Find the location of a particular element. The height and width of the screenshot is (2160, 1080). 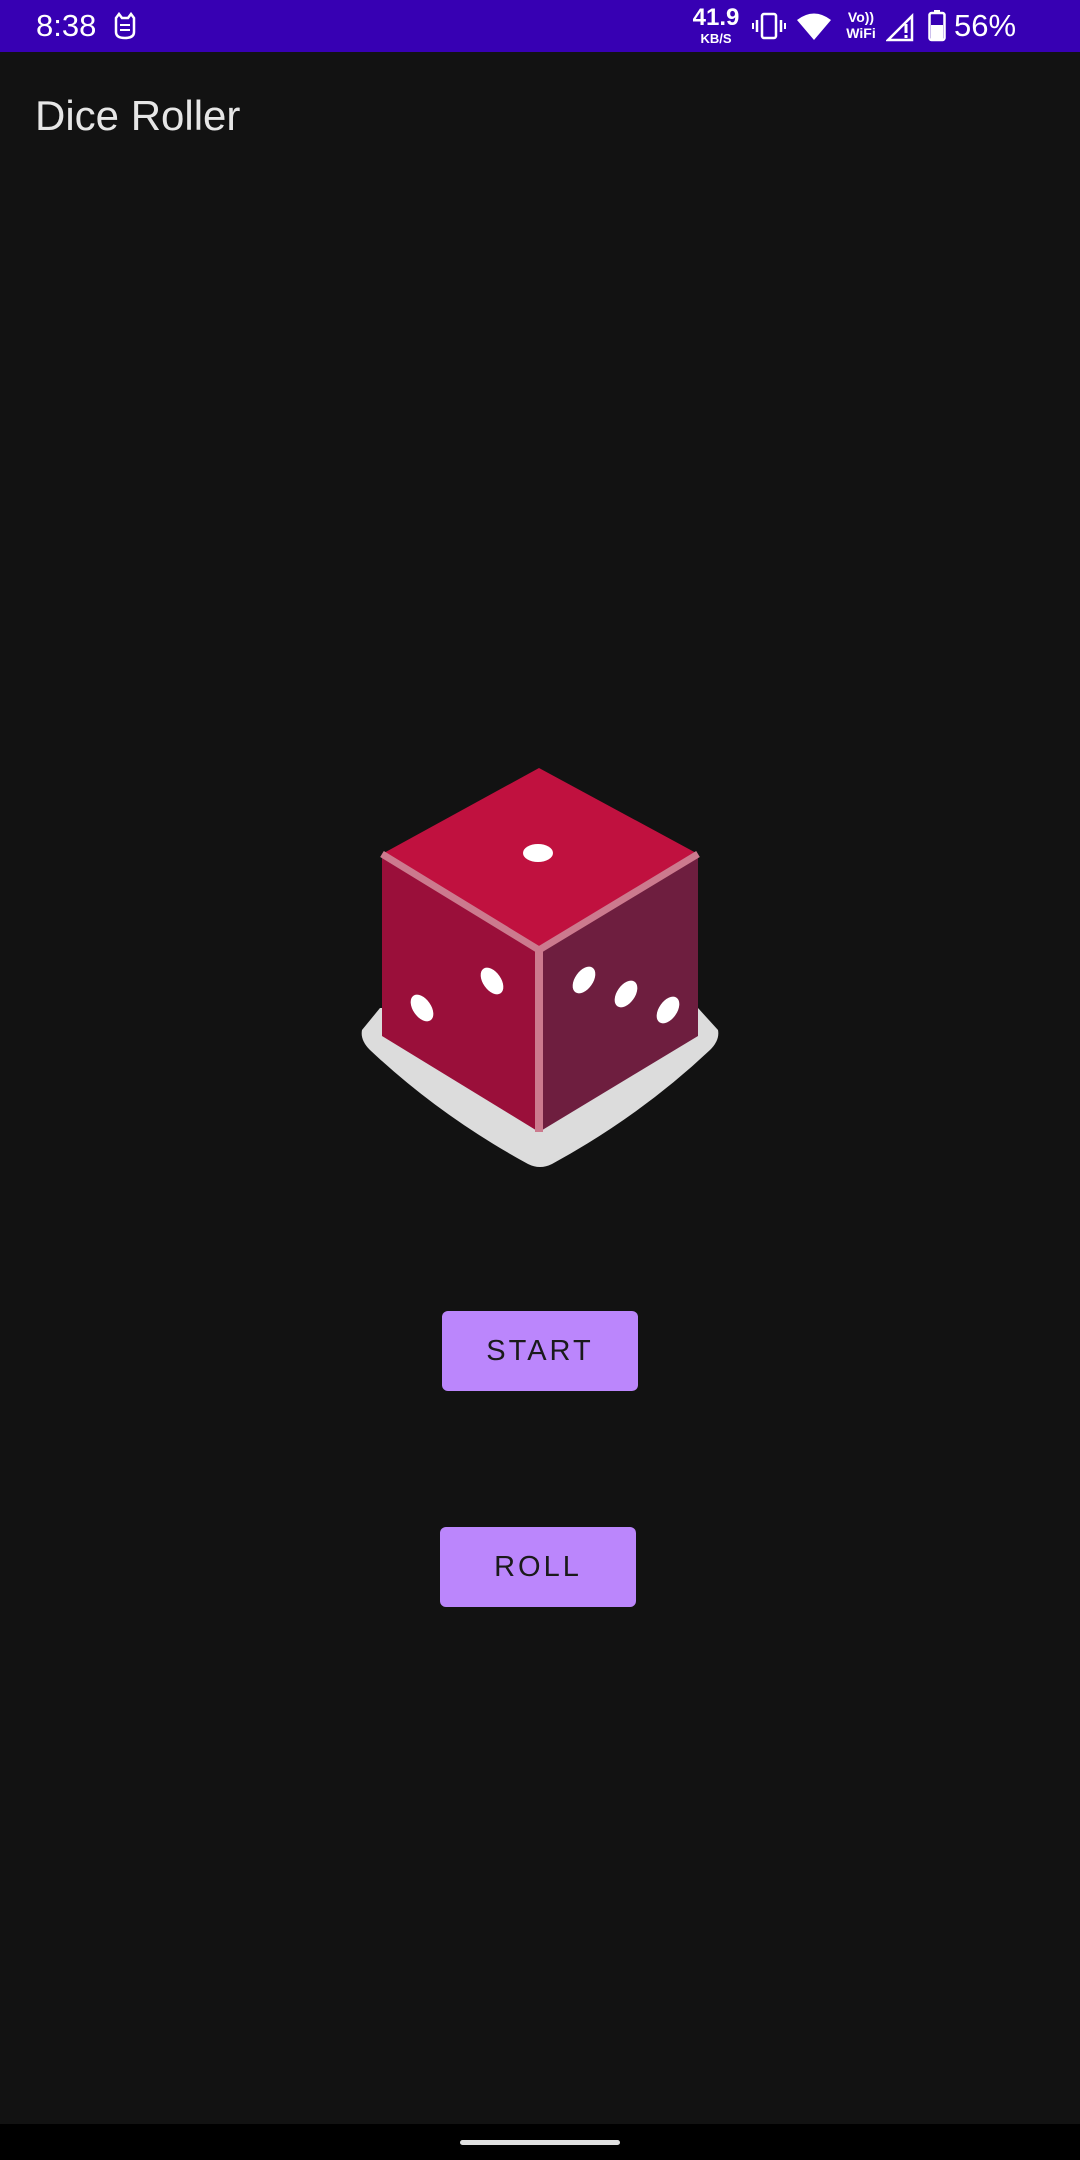

top-pip is located at coordinates (538, 853).